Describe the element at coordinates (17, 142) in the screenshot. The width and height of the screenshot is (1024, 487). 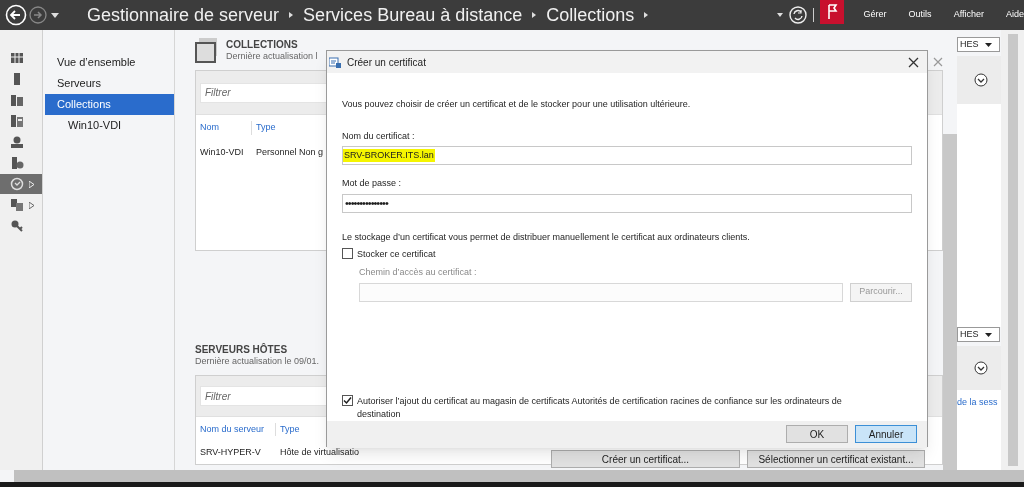
I see `network-icon` at that location.